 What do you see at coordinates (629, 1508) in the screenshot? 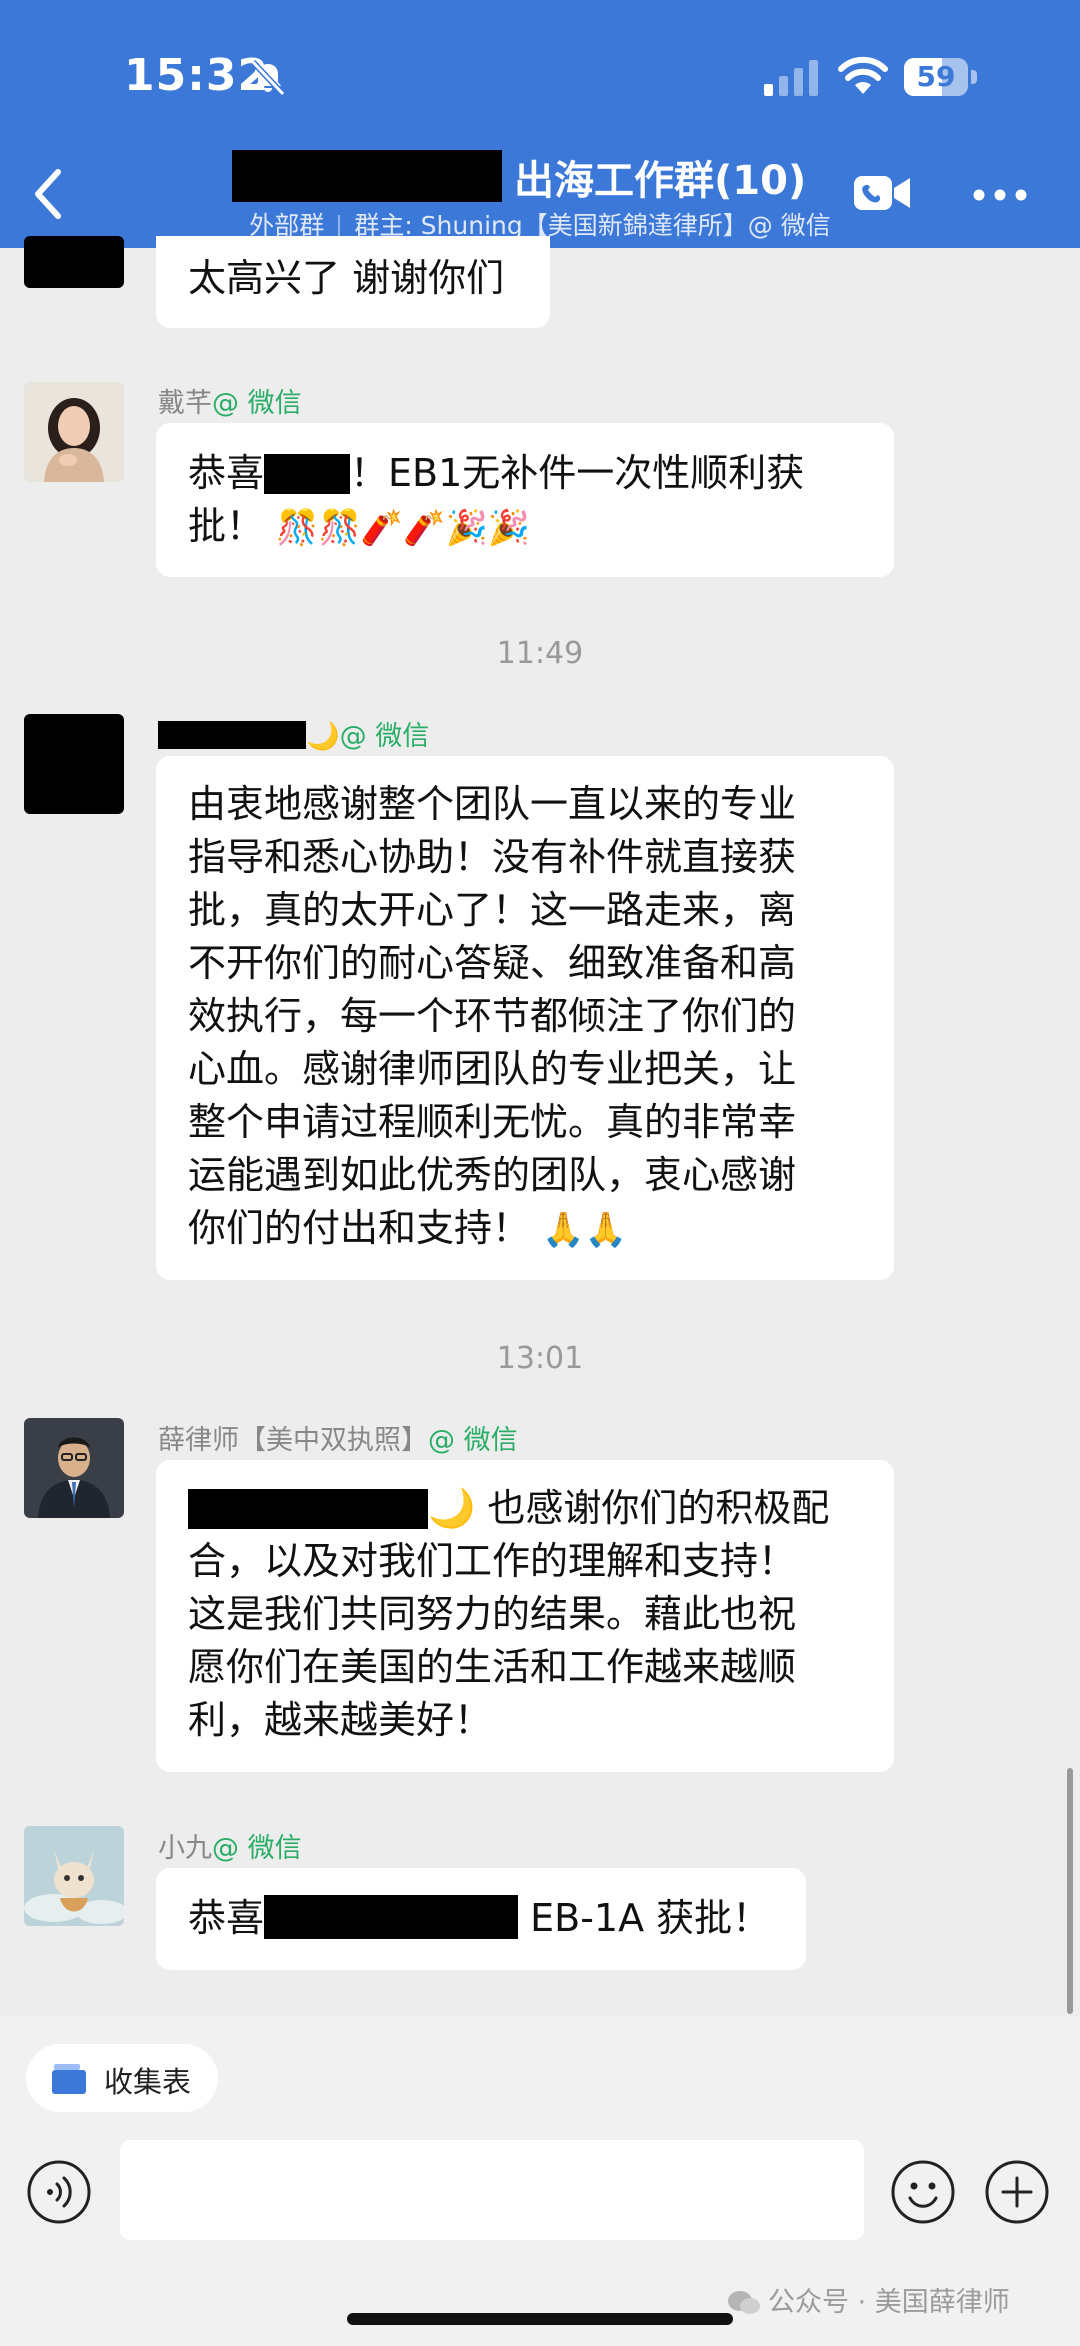
I see `message-line: 🌙 也感谢你们的积极配` at bounding box center [629, 1508].